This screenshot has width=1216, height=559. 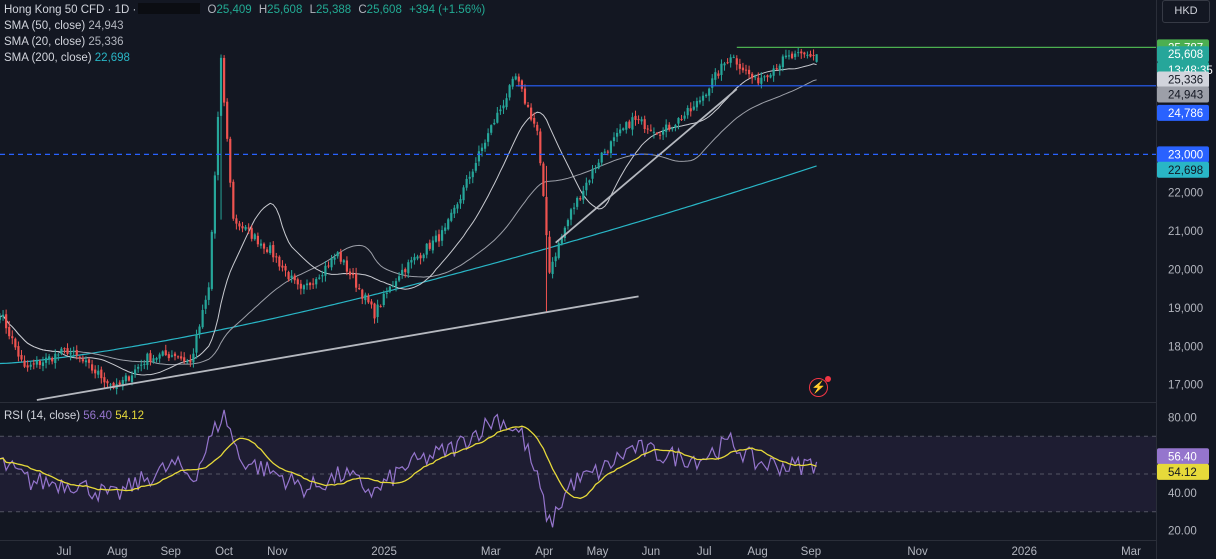 What do you see at coordinates (244, 26) in the screenshot?
I see `sma50-legend: SMA (50, close) 24,943` at bounding box center [244, 26].